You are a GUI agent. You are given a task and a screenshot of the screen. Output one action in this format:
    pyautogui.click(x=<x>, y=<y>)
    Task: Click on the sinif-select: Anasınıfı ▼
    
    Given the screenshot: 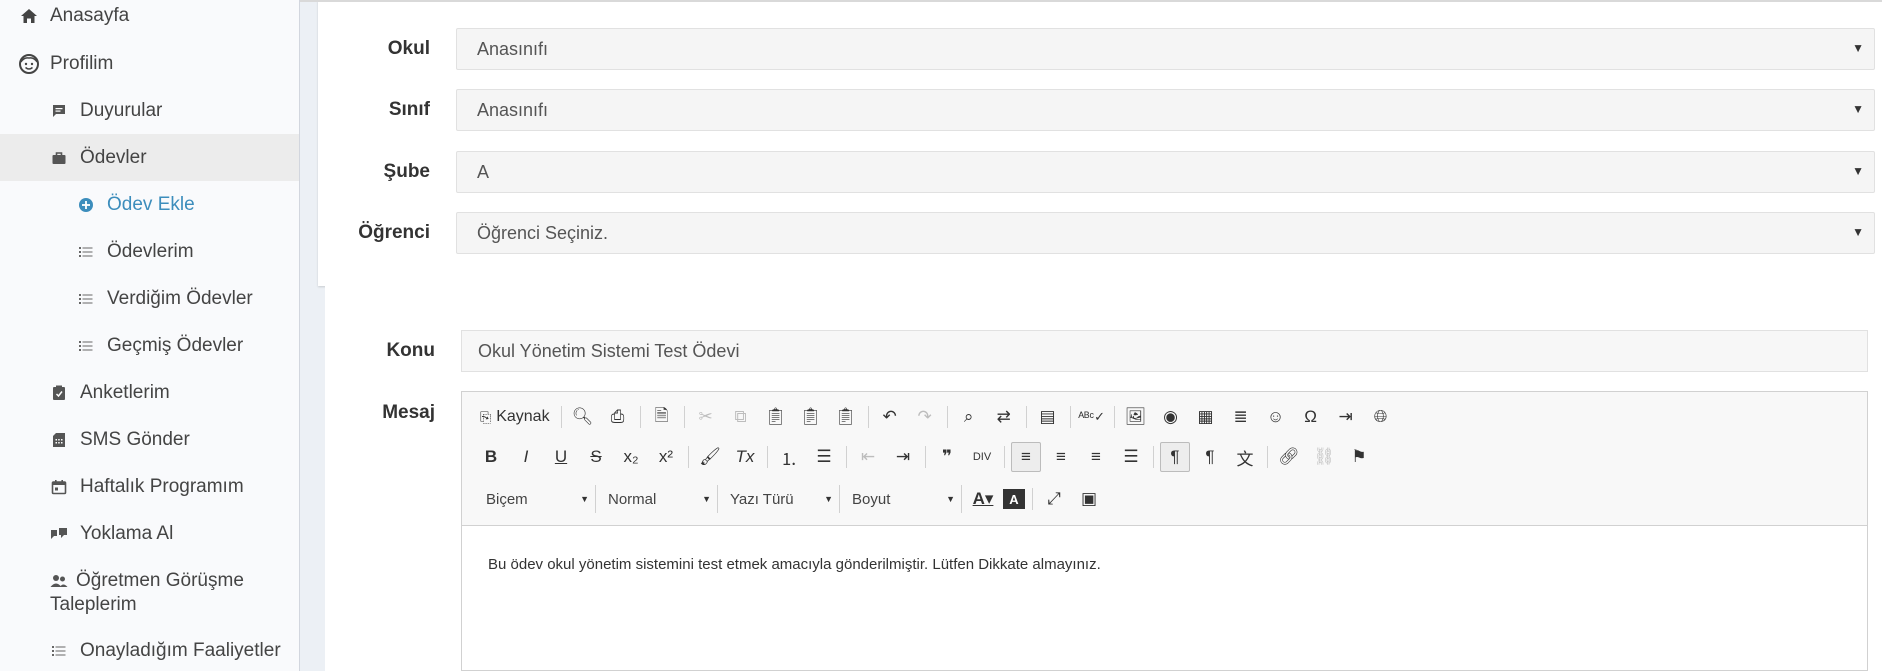 What is the action you would take?
    pyautogui.click(x=1165, y=110)
    